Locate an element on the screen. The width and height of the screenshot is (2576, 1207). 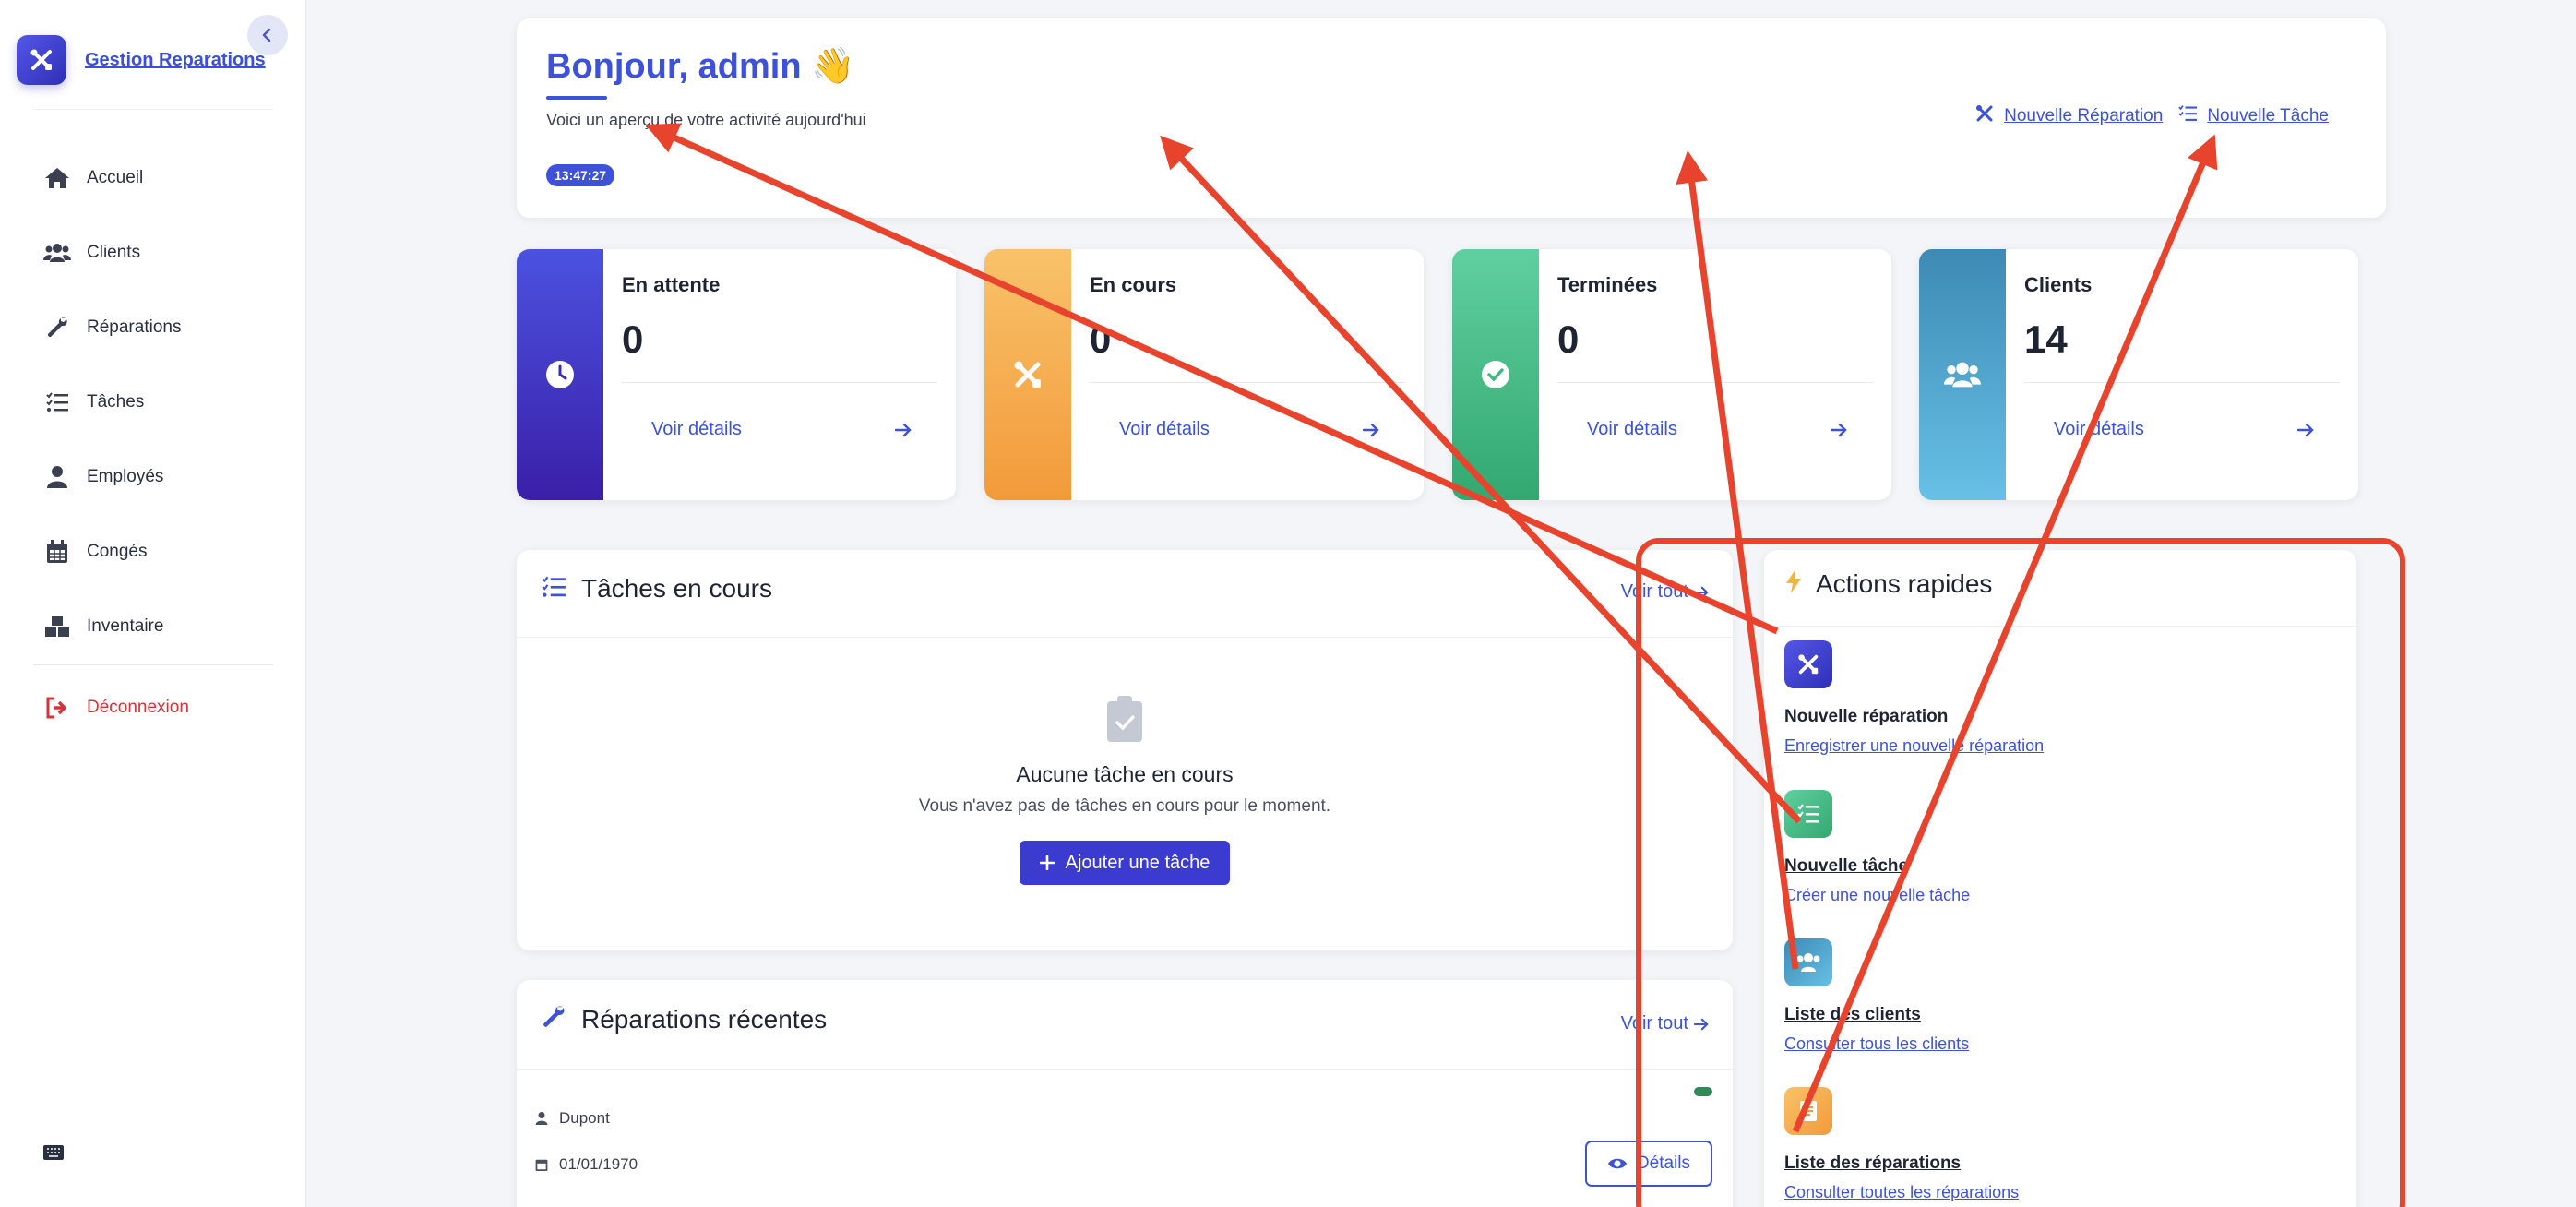
sidebar-item-label: Congés is located at coordinates (117, 551).